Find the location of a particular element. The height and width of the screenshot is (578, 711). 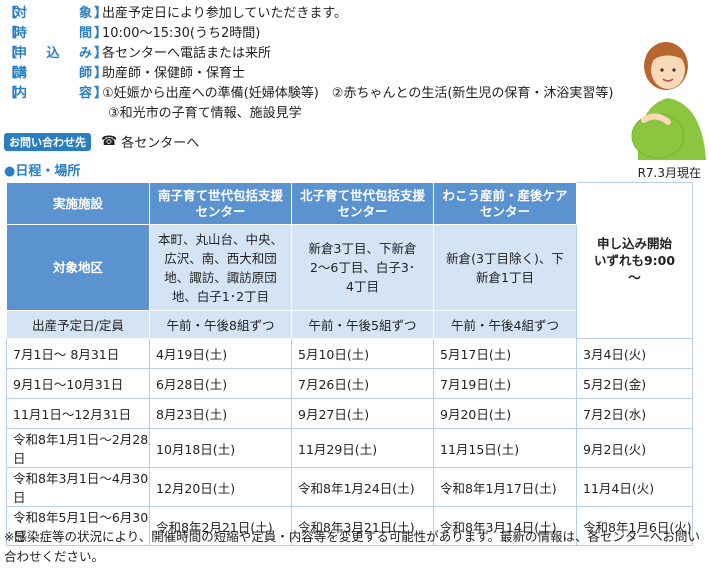

facility-south: 南子育て世代包括支援センター is located at coordinates (220, 203).